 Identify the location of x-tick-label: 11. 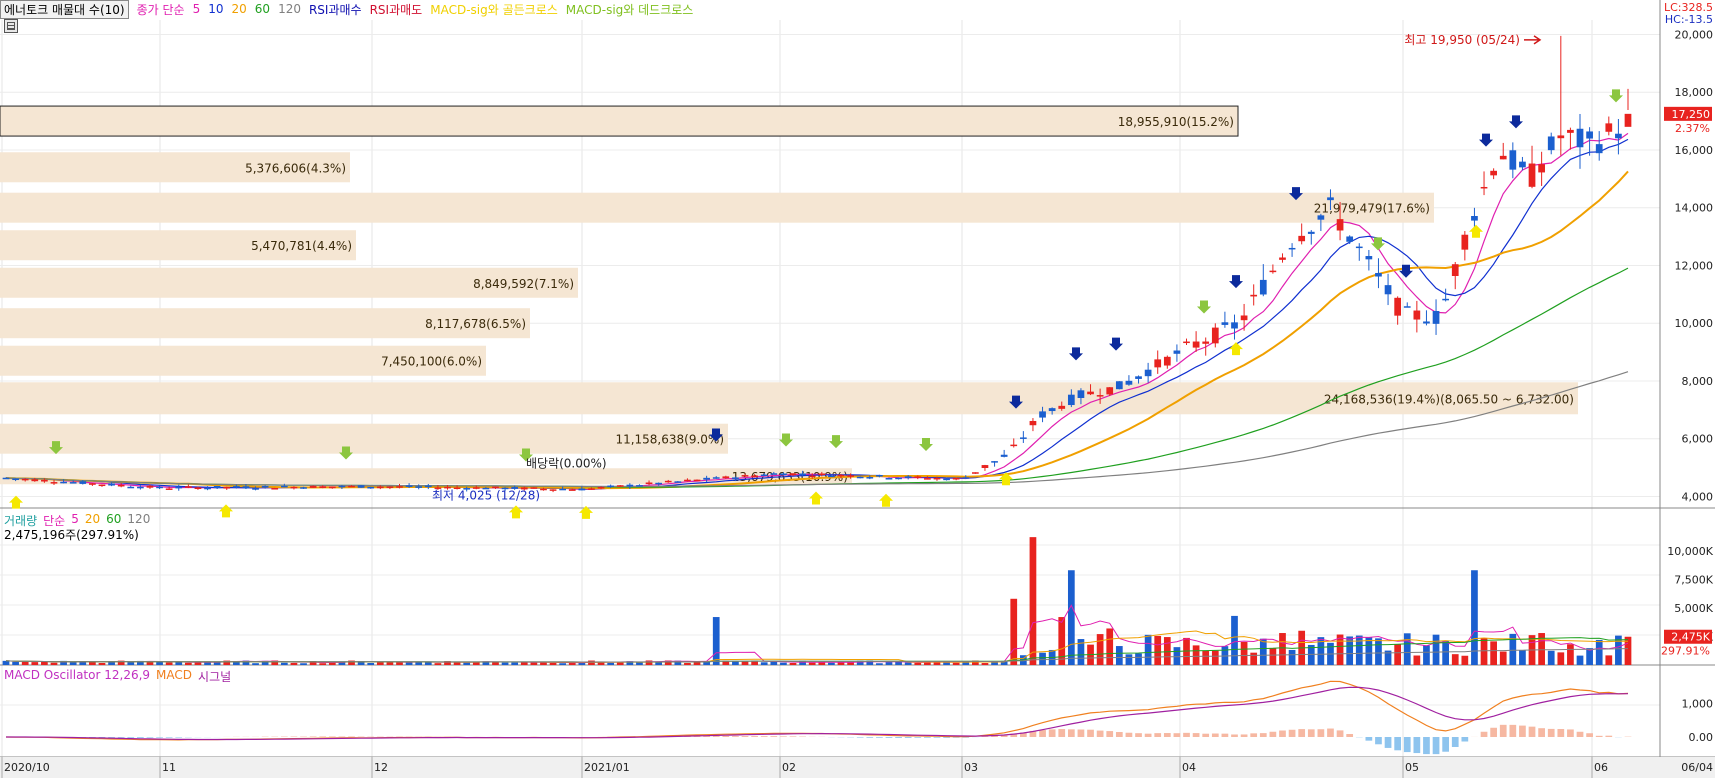
(169, 767).